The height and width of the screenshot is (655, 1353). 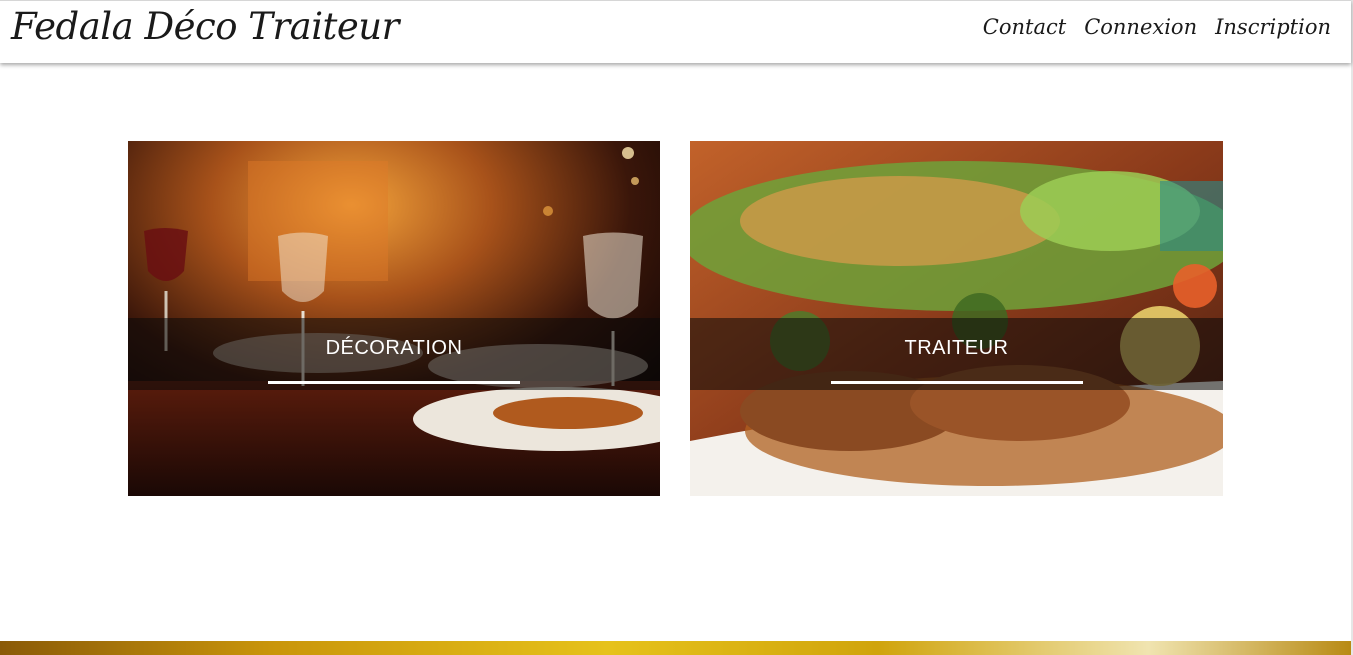 What do you see at coordinates (205, 26) in the screenshot?
I see `site-logo: Fedala Déco Traiteur` at bounding box center [205, 26].